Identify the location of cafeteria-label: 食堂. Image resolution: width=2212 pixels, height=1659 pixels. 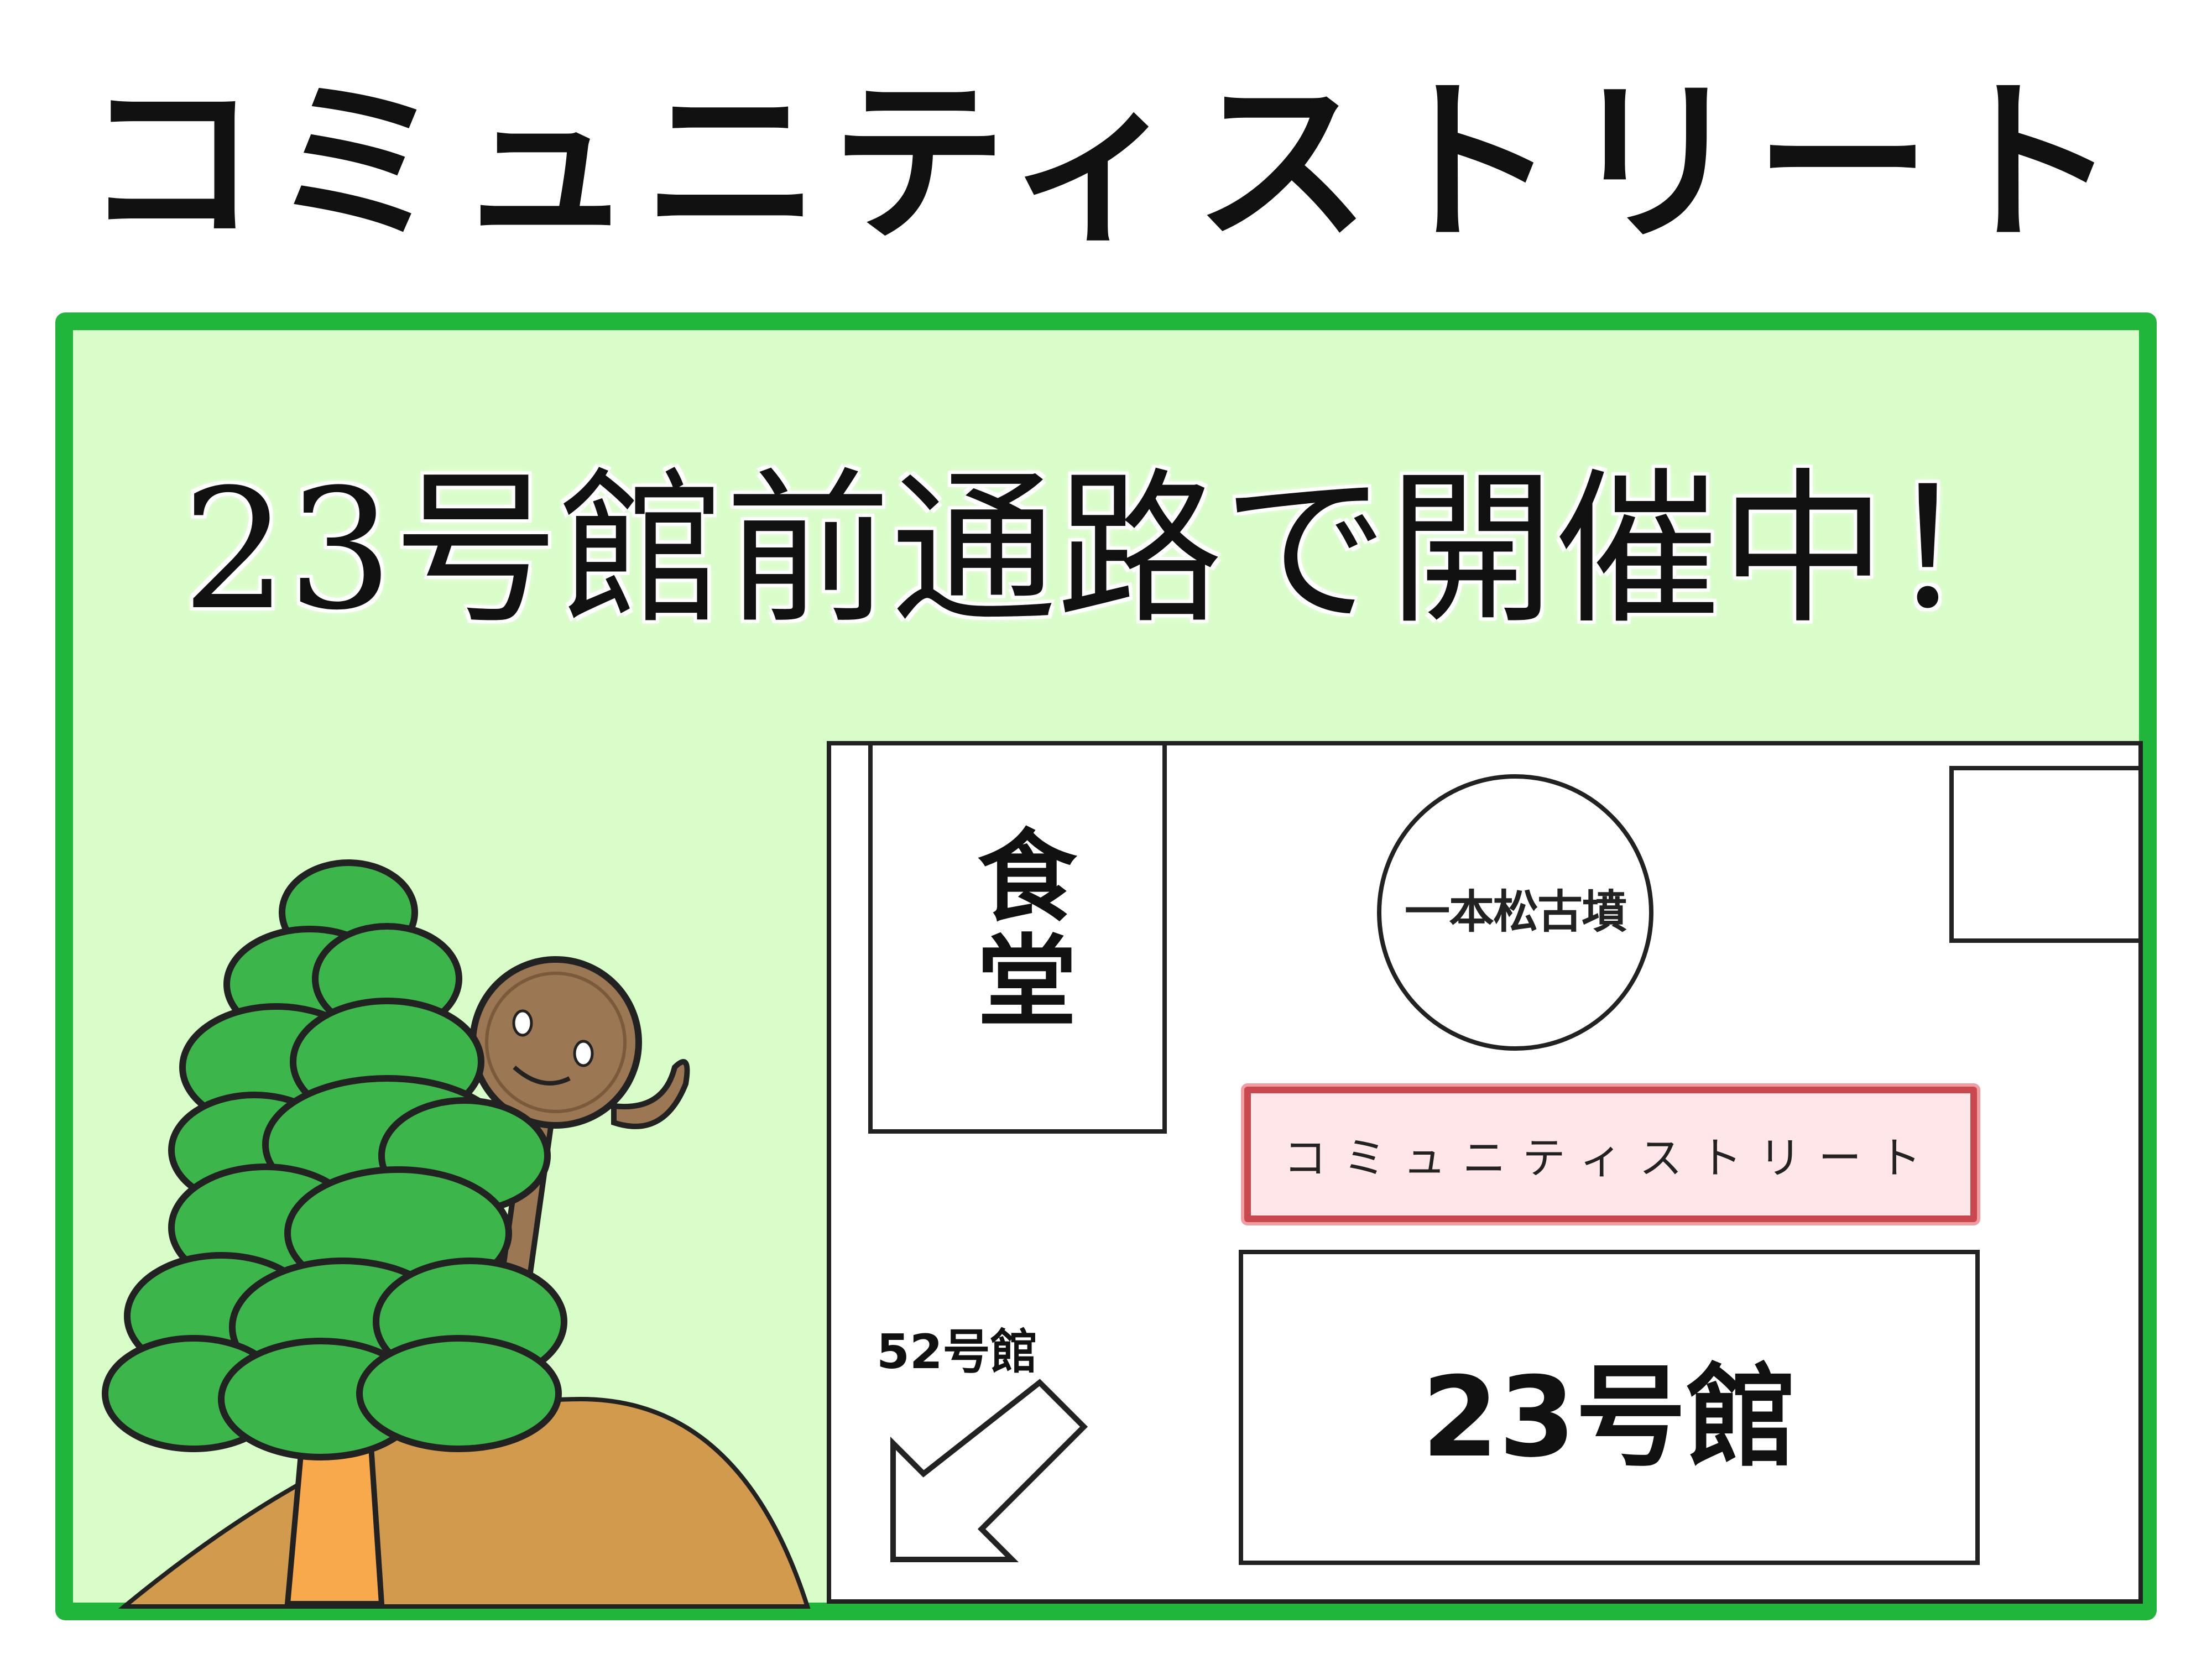
(1018, 929).